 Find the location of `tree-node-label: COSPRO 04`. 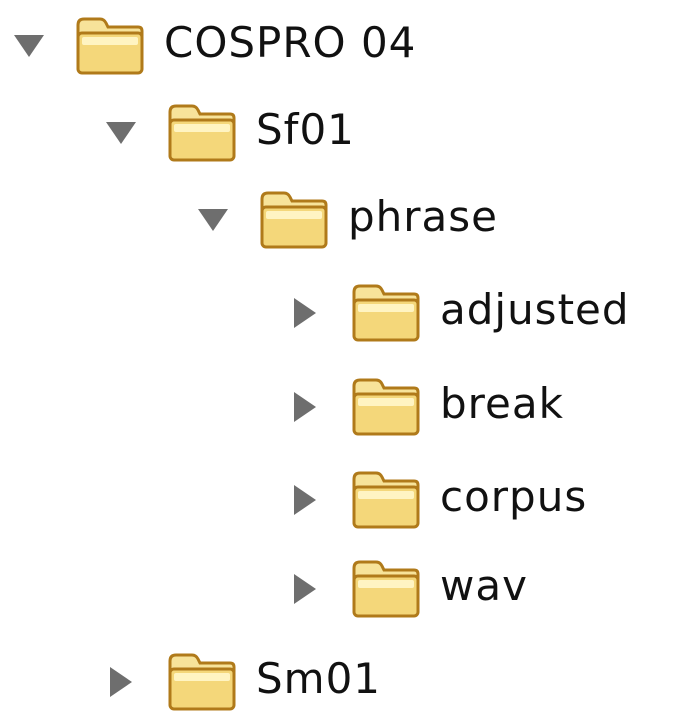

tree-node-label: COSPRO 04 is located at coordinates (290, 42).